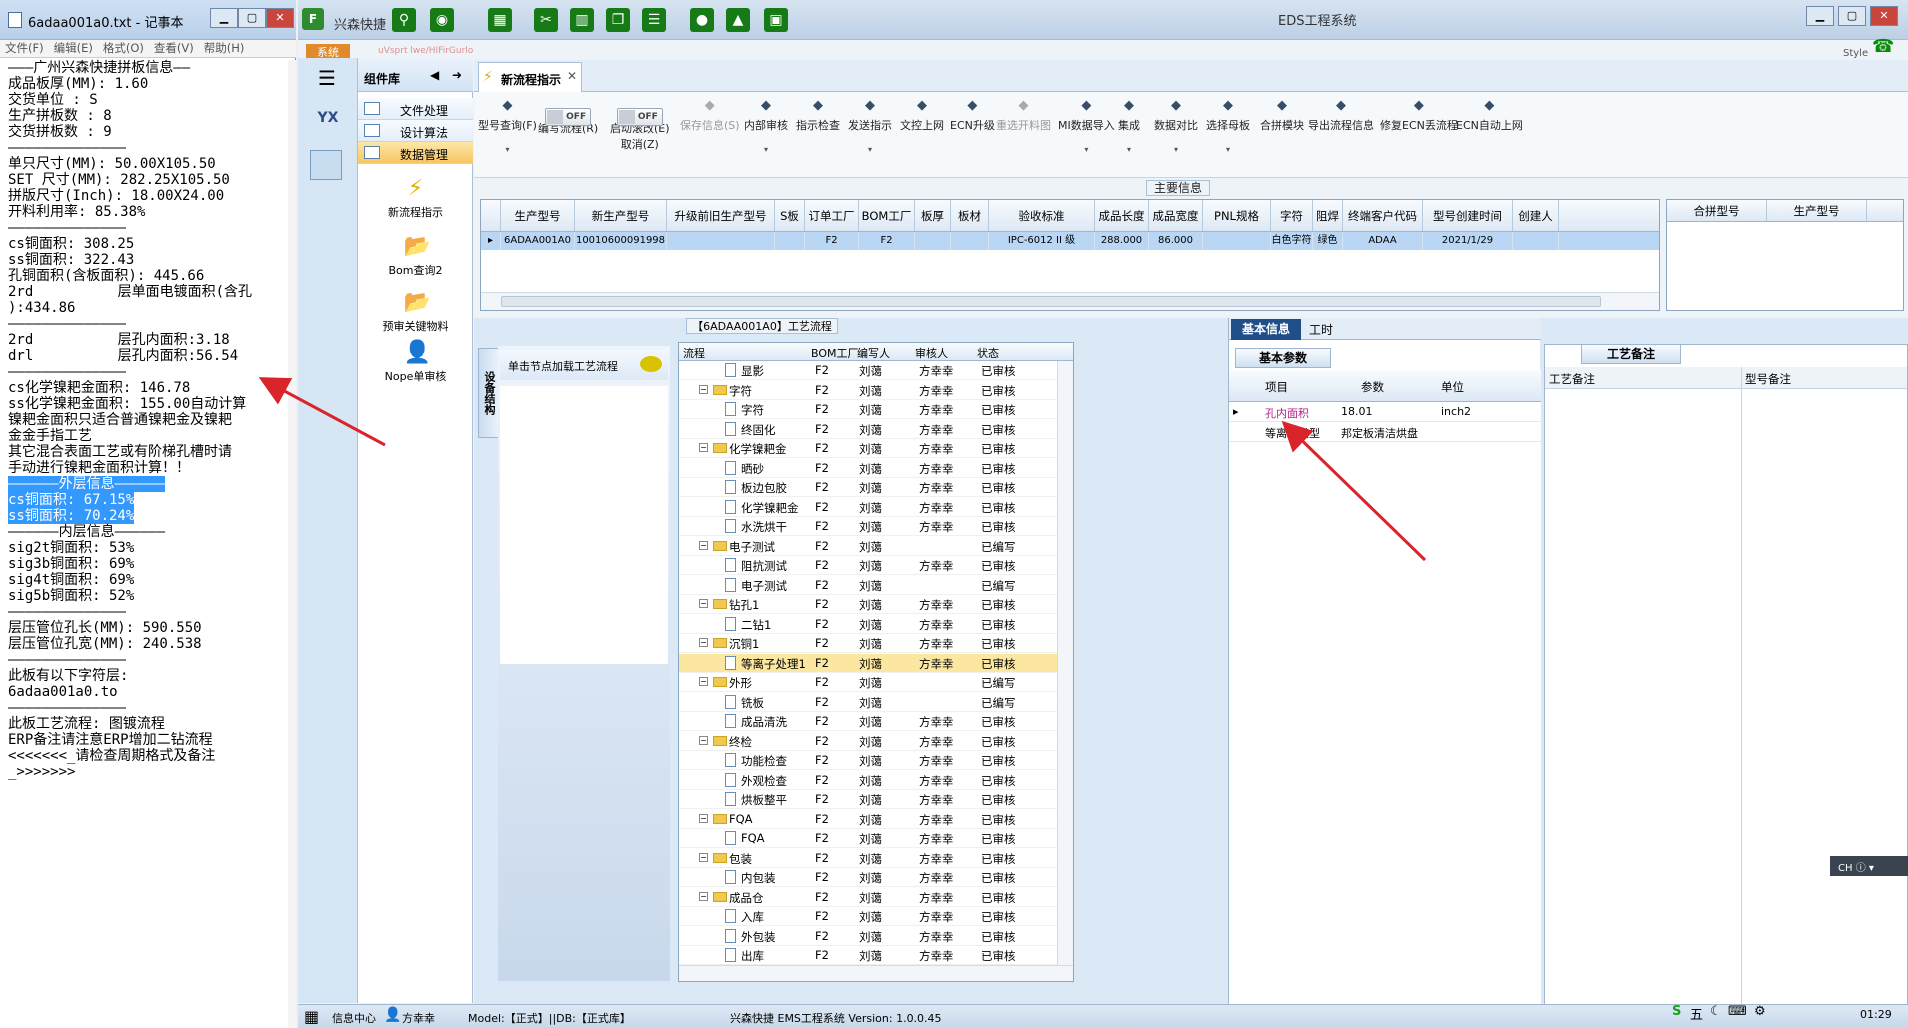  What do you see at coordinates (546, 20) in the screenshot?
I see `scissors-icon: ✂` at bounding box center [546, 20].